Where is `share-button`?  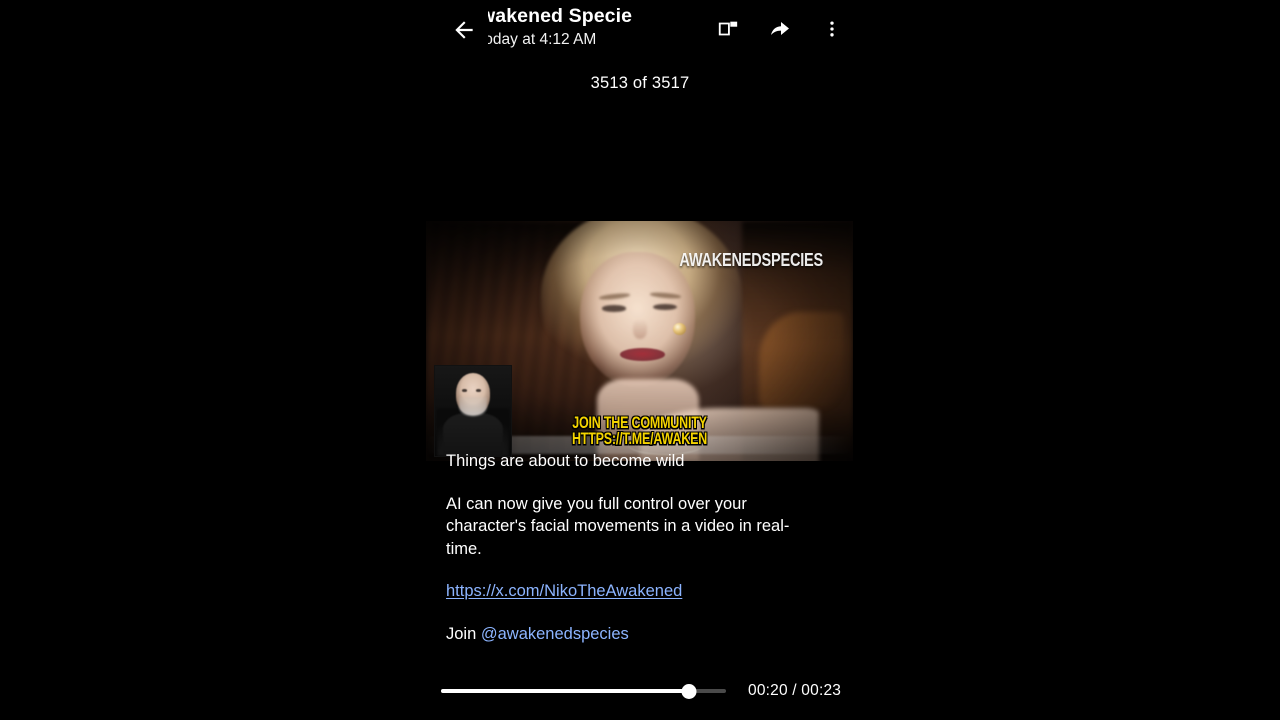
share-button is located at coordinates (780, 29).